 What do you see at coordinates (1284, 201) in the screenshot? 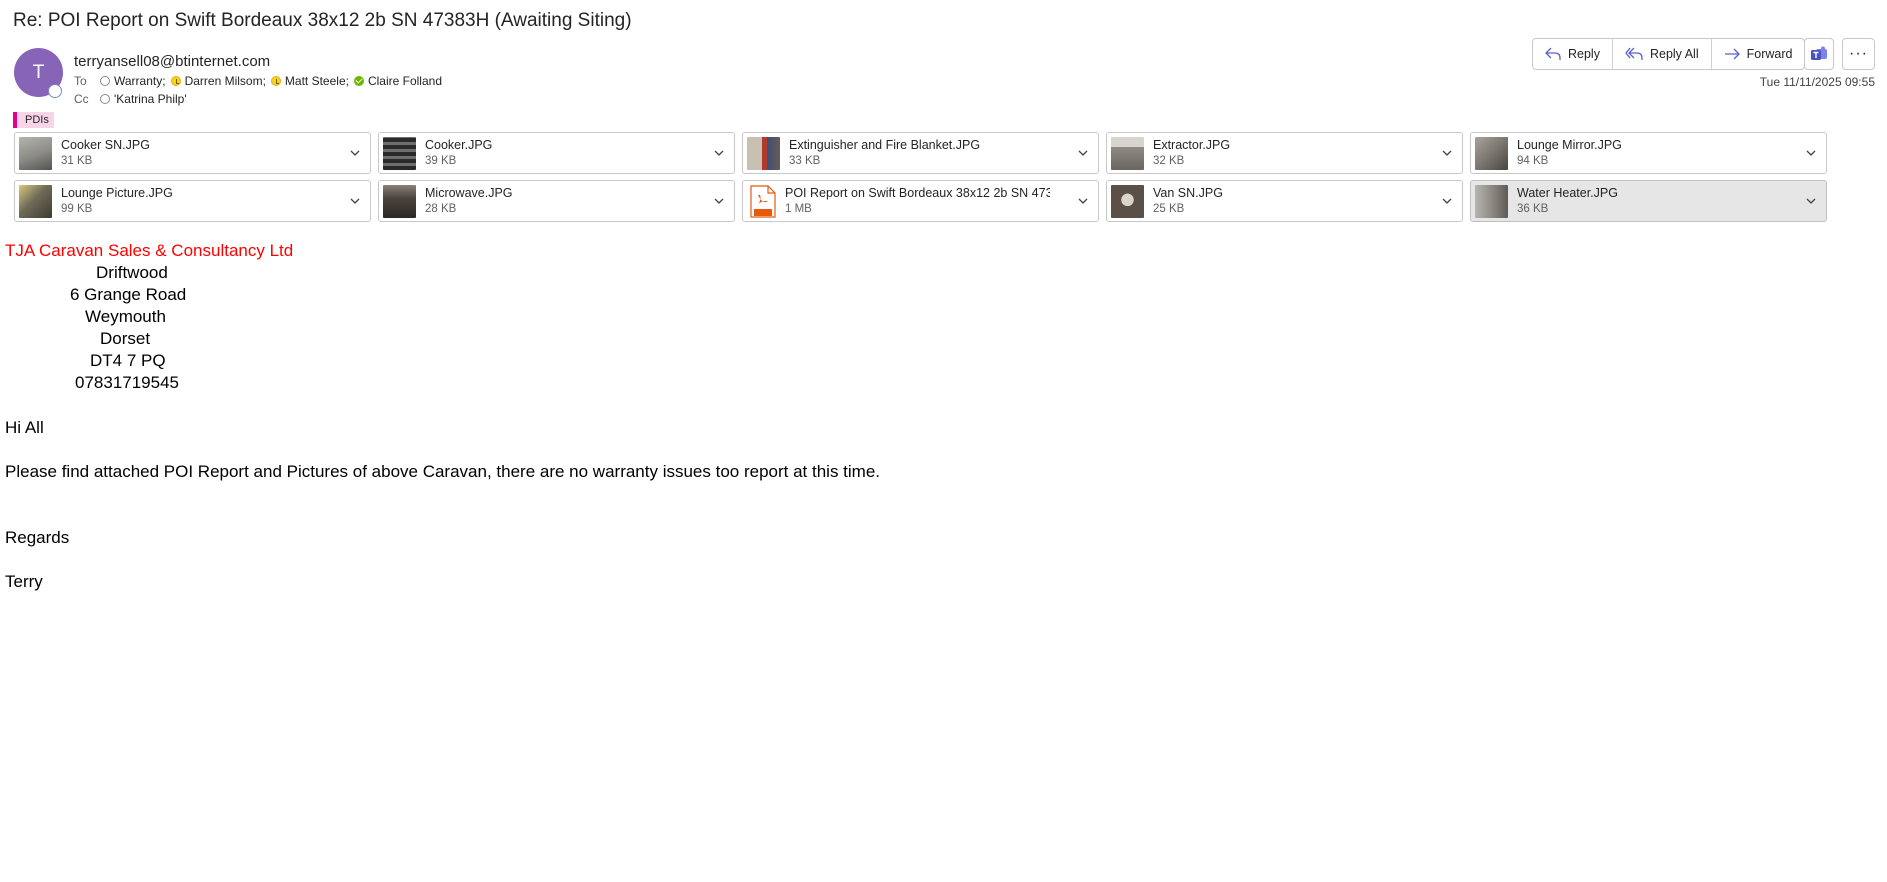
I see `attachment-van-sn: Van SN.JPG 25 KB` at bounding box center [1284, 201].